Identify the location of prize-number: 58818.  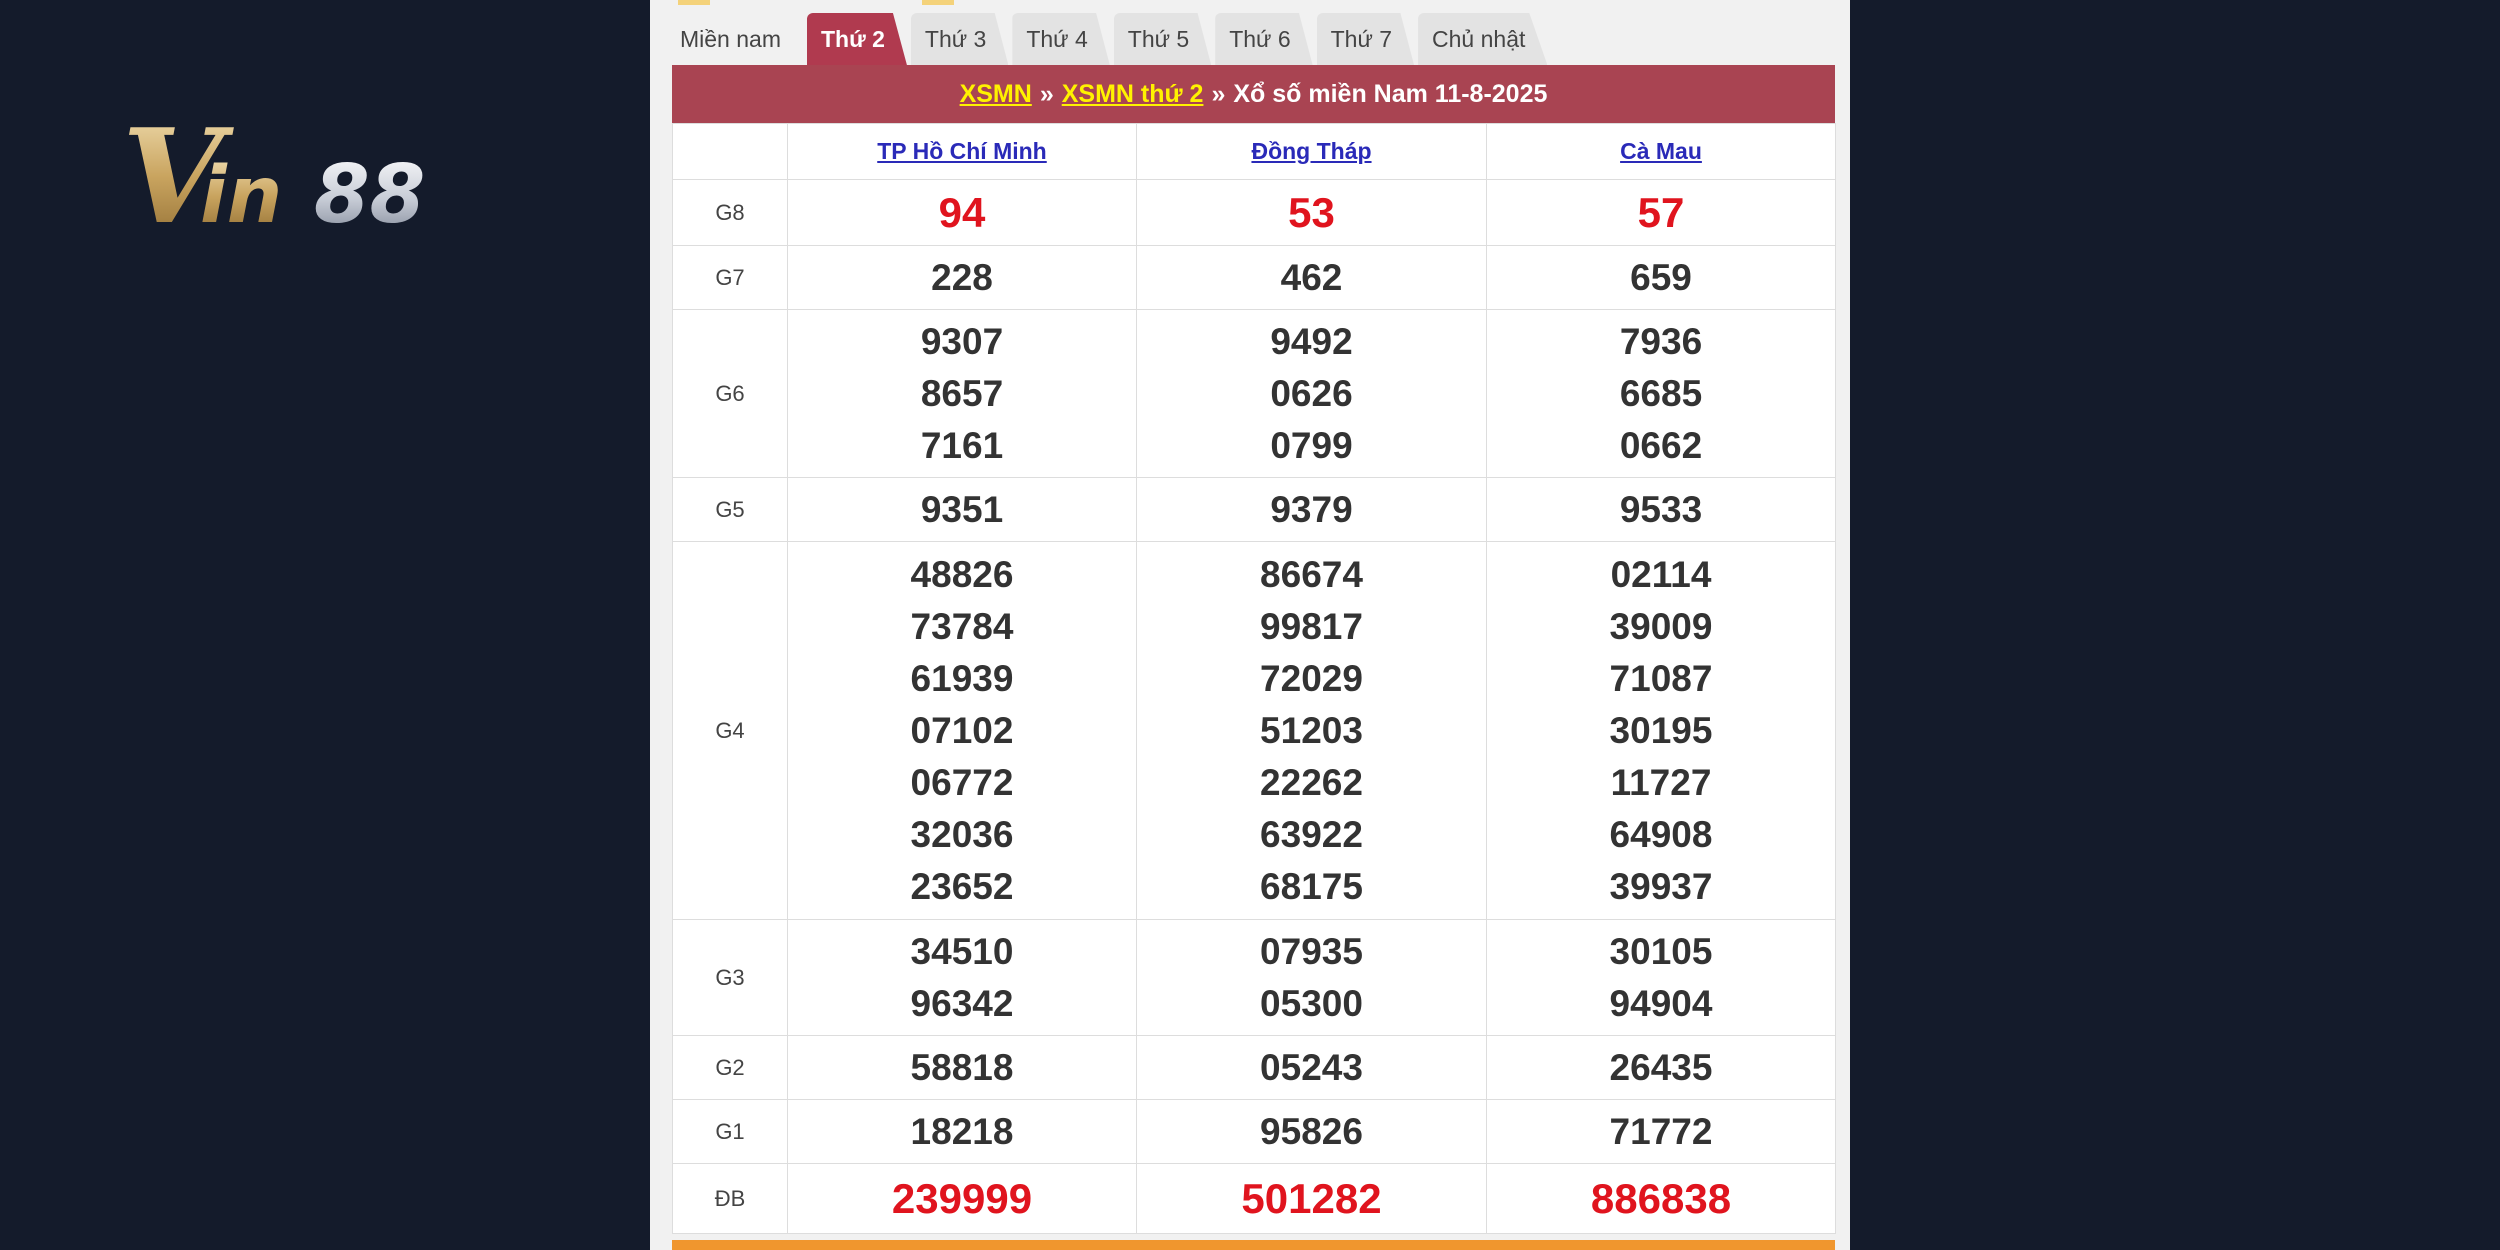
(962, 1067).